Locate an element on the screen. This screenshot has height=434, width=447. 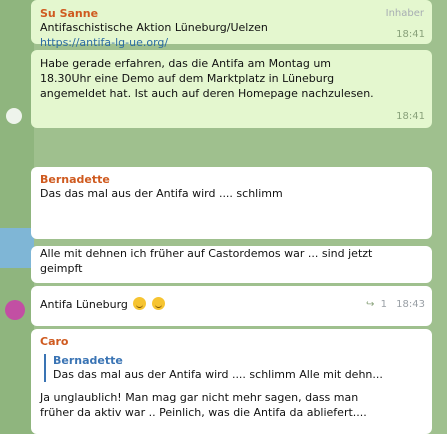
forwarded-message: Antifa Lüneburg ↪ 1 18:43 is located at coordinates (231, 306).